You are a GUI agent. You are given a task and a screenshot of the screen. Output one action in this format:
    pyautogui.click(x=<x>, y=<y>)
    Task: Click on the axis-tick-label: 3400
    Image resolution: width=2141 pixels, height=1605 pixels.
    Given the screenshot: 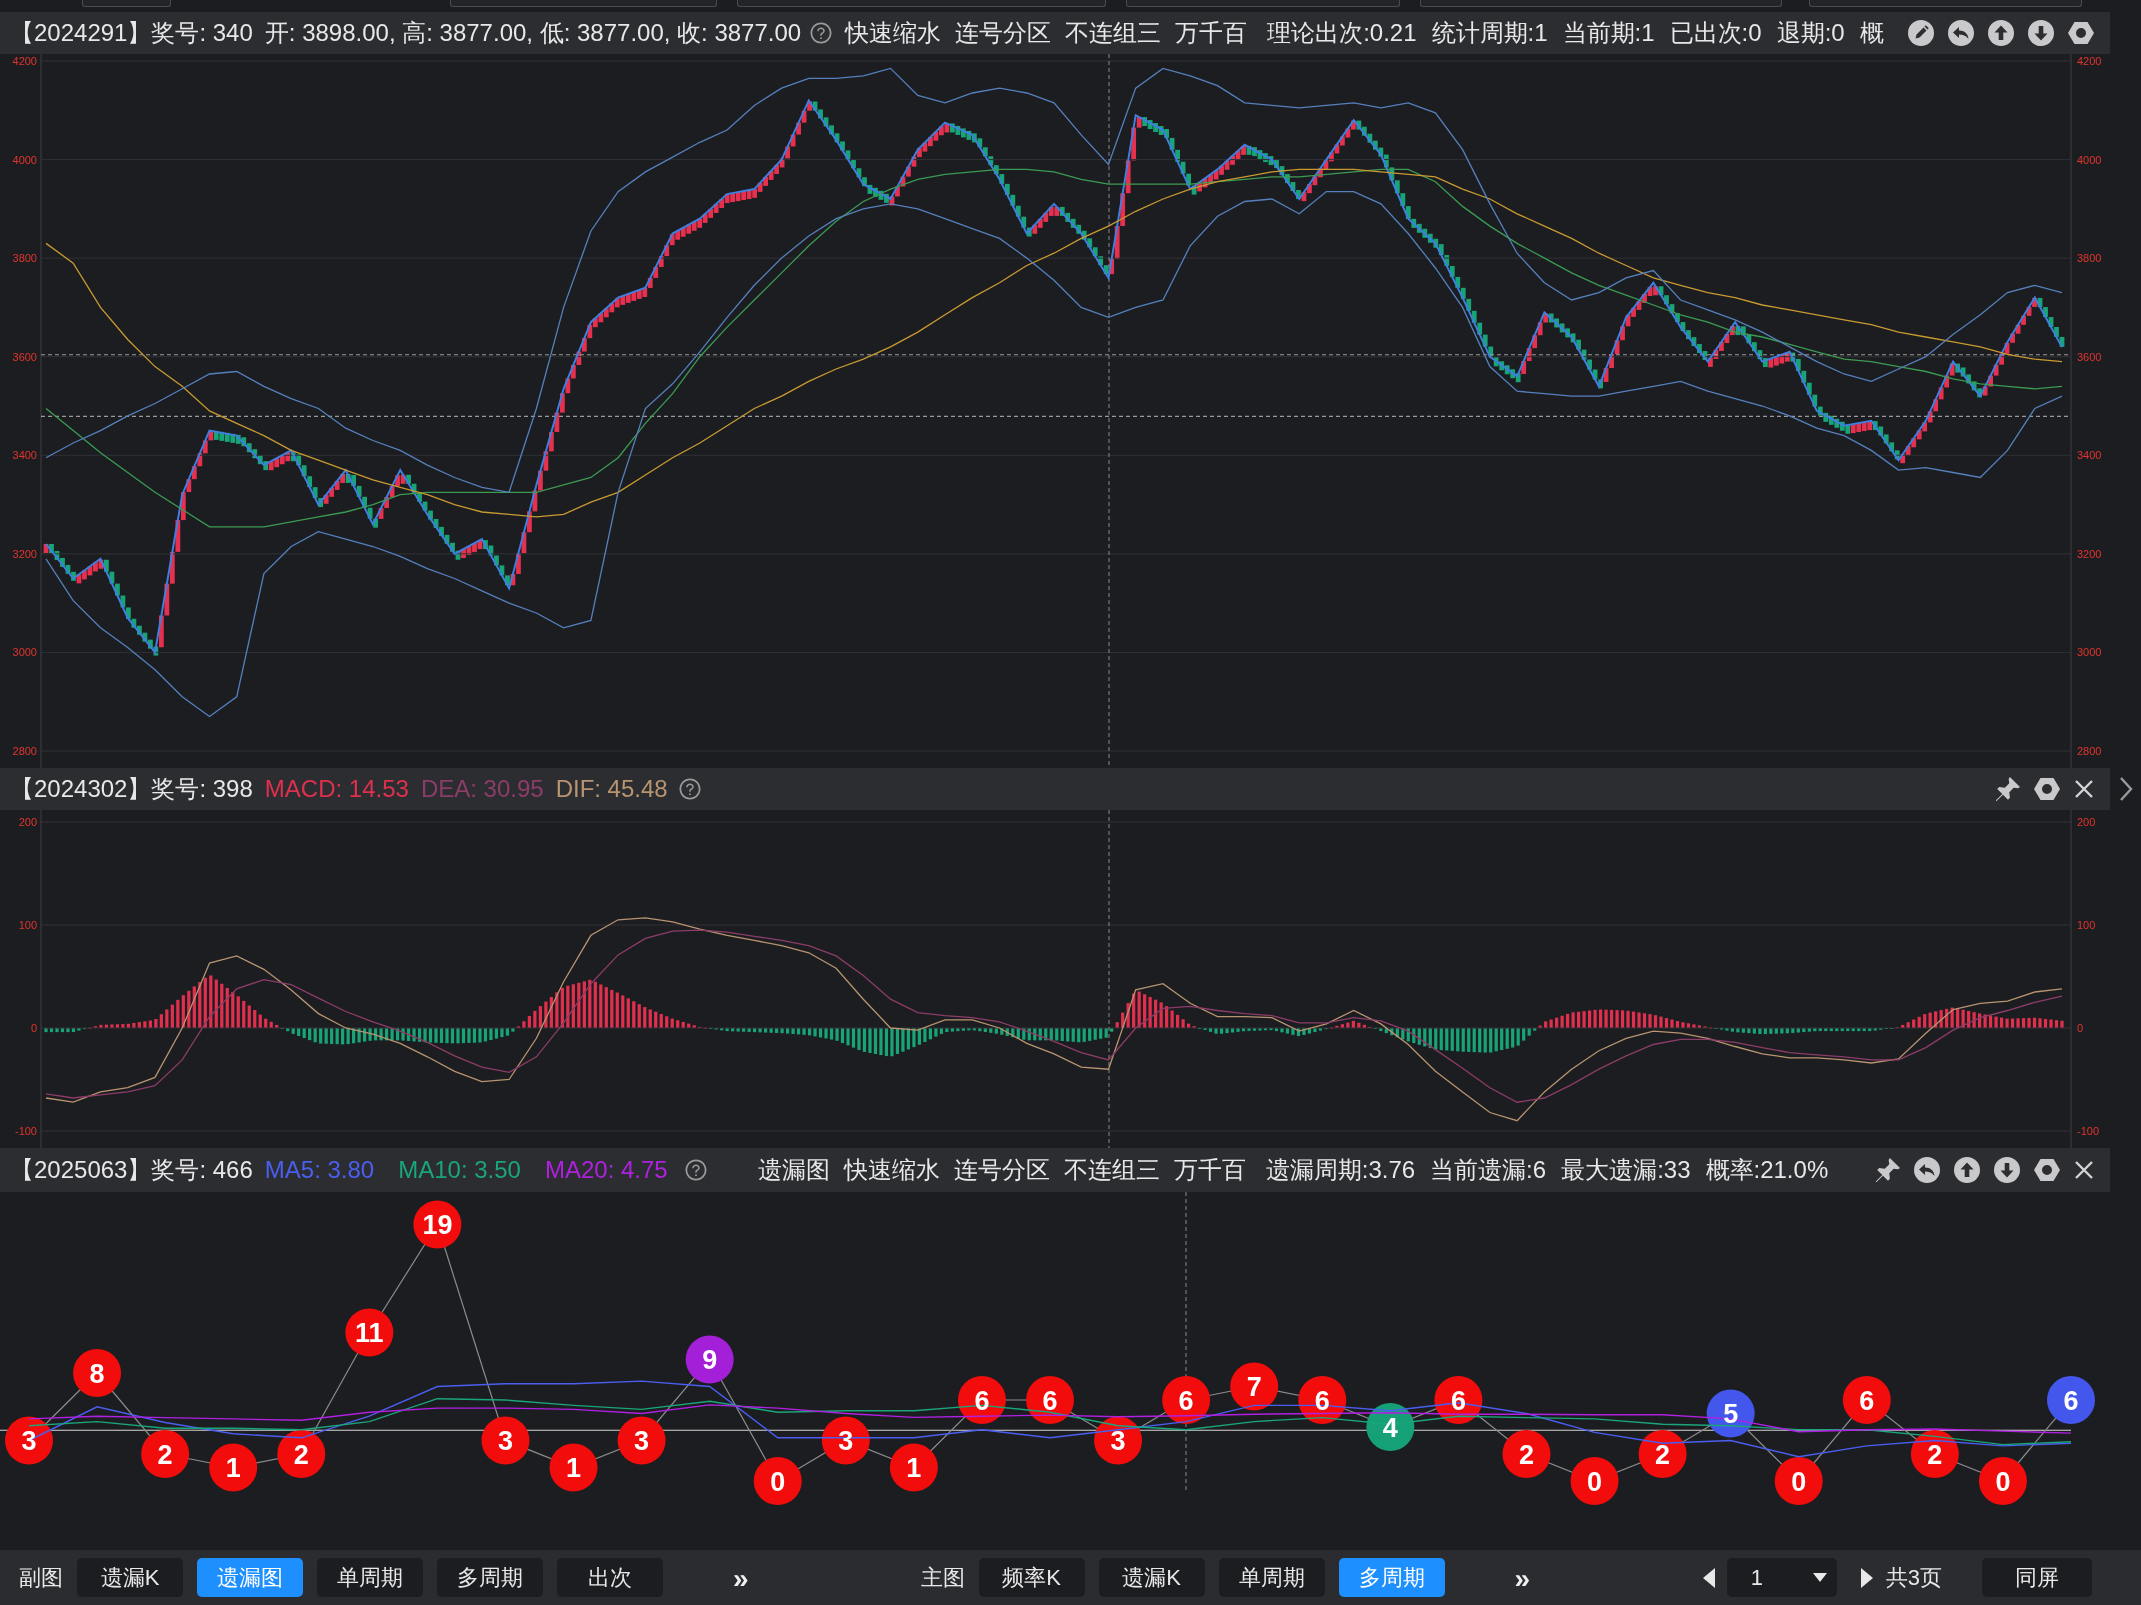 What is the action you would take?
    pyautogui.click(x=24, y=455)
    